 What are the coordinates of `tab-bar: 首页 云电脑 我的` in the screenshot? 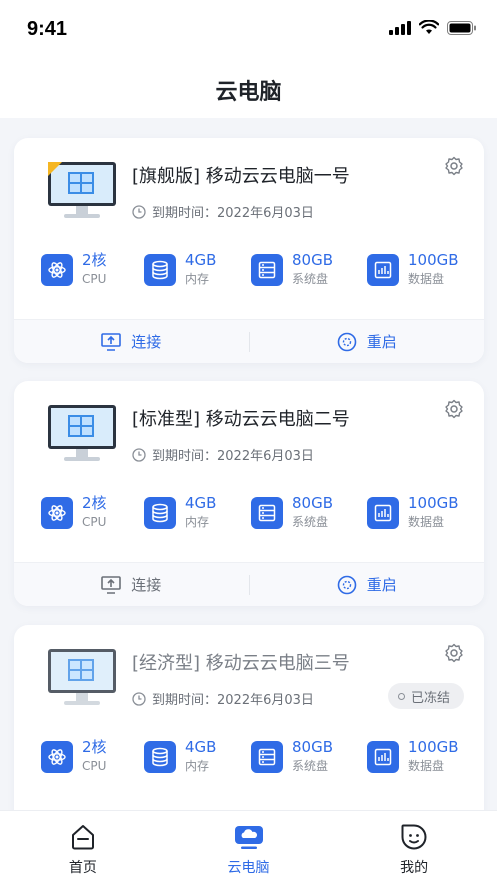 It's located at (248, 846).